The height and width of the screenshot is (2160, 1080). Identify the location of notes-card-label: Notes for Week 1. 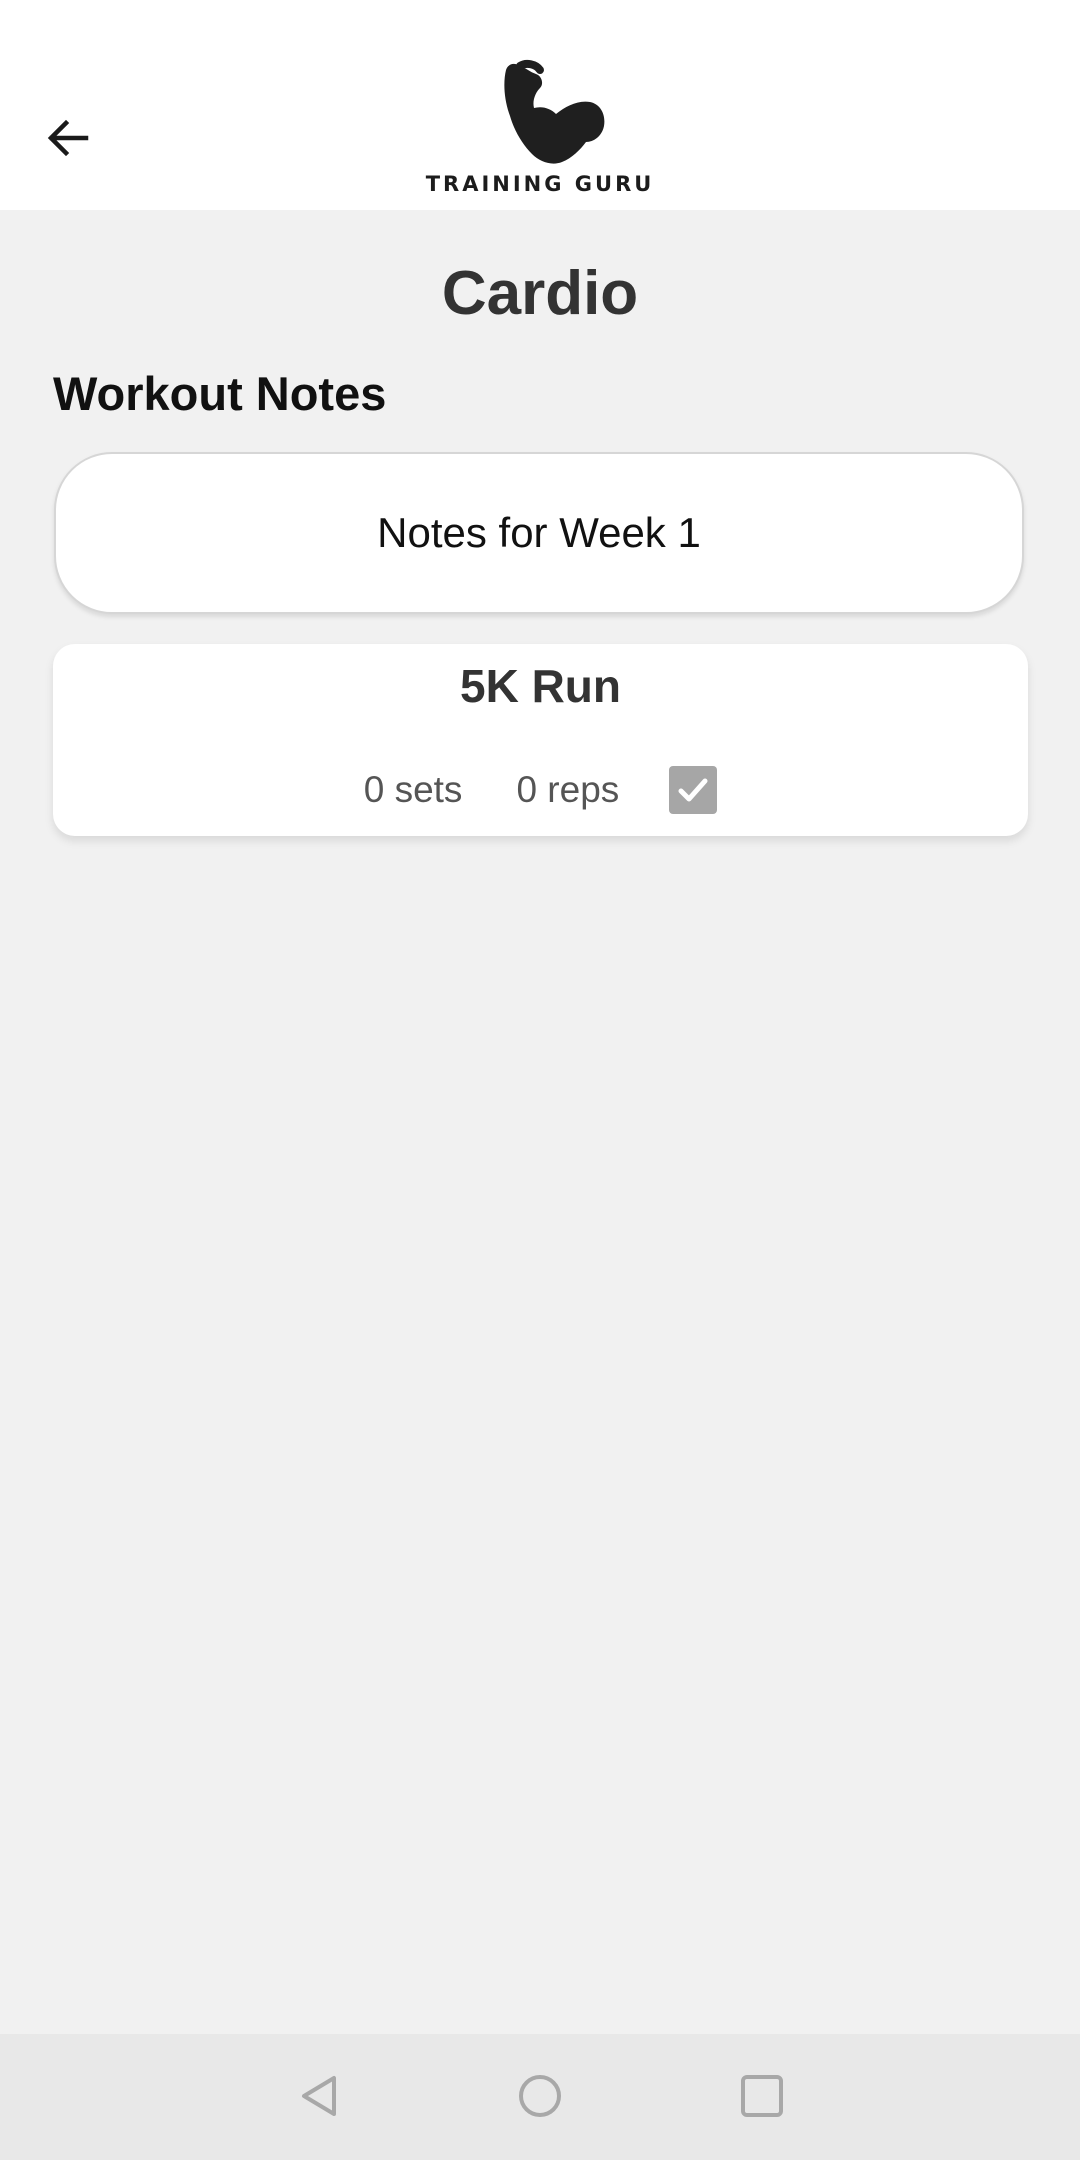
(539, 532).